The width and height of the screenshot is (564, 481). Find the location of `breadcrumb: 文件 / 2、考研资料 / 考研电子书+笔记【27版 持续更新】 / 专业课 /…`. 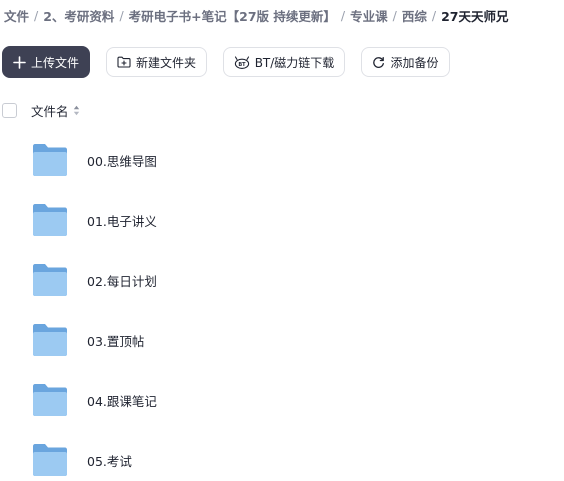

breadcrumb: 文件 / 2、考研资料 / 考研电子书+笔记【27版 持续更新】 / 专业课 /… is located at coordinates (283, 15).